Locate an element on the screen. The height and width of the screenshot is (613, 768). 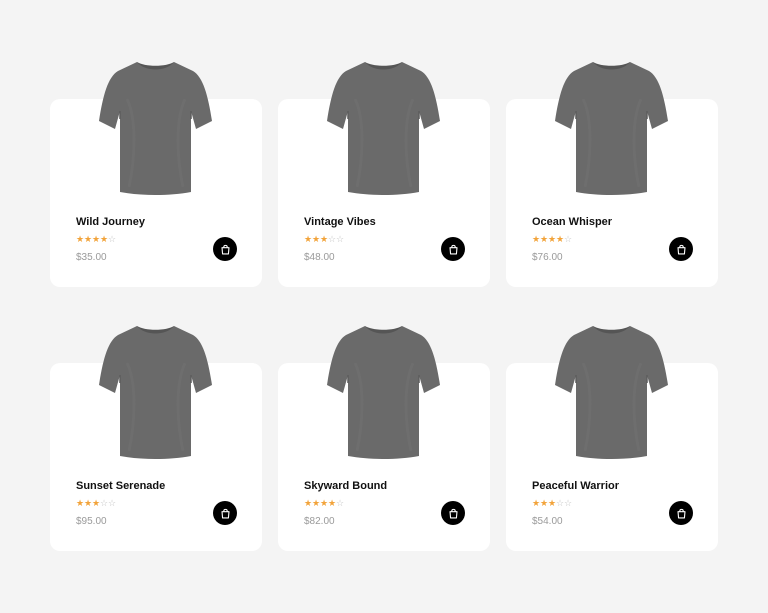
product-price: $54.00 is located at coordinates (547, 521).